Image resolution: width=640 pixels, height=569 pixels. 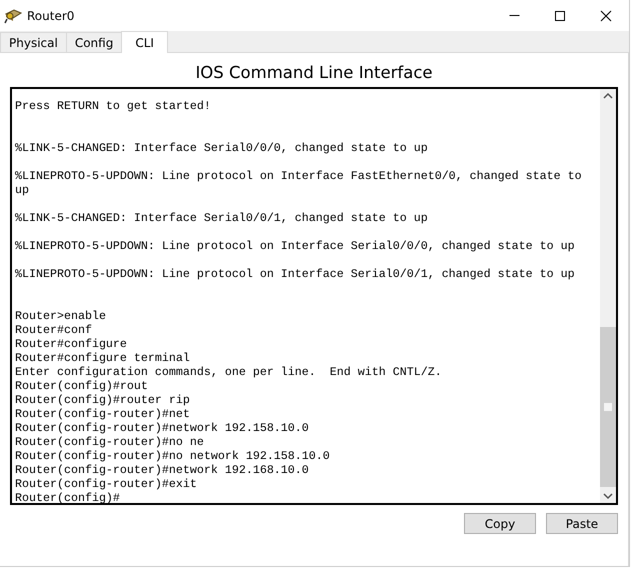 What do you see at coordinates (81, 386) in the screenshot?
I see `terminal-line: Router(config)#rout` at bounding box center [81, 386].